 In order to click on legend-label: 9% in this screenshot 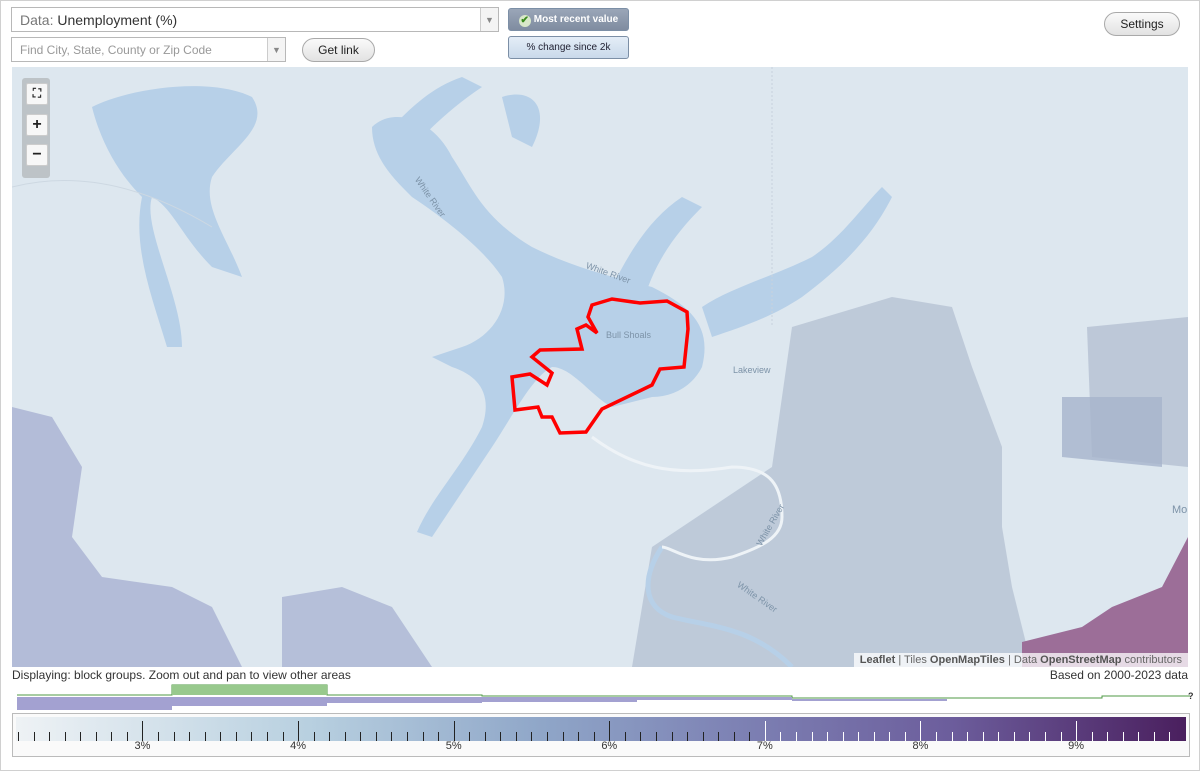, I will do `click(1076, 746)`.